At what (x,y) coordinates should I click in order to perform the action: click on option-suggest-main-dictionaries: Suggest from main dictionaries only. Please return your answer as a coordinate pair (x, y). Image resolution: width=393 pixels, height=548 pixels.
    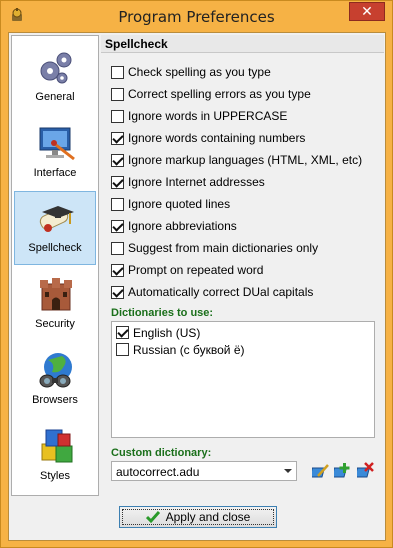
    Looking at the image, I should click on (214, 248).